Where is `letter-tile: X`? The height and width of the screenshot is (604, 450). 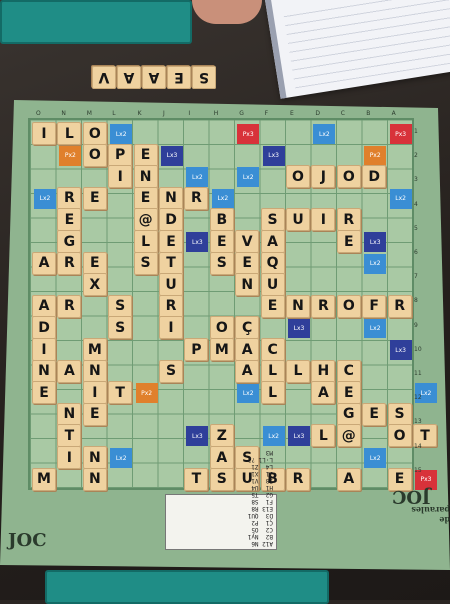
letter-tile: X is located at coordinates (94, 285).